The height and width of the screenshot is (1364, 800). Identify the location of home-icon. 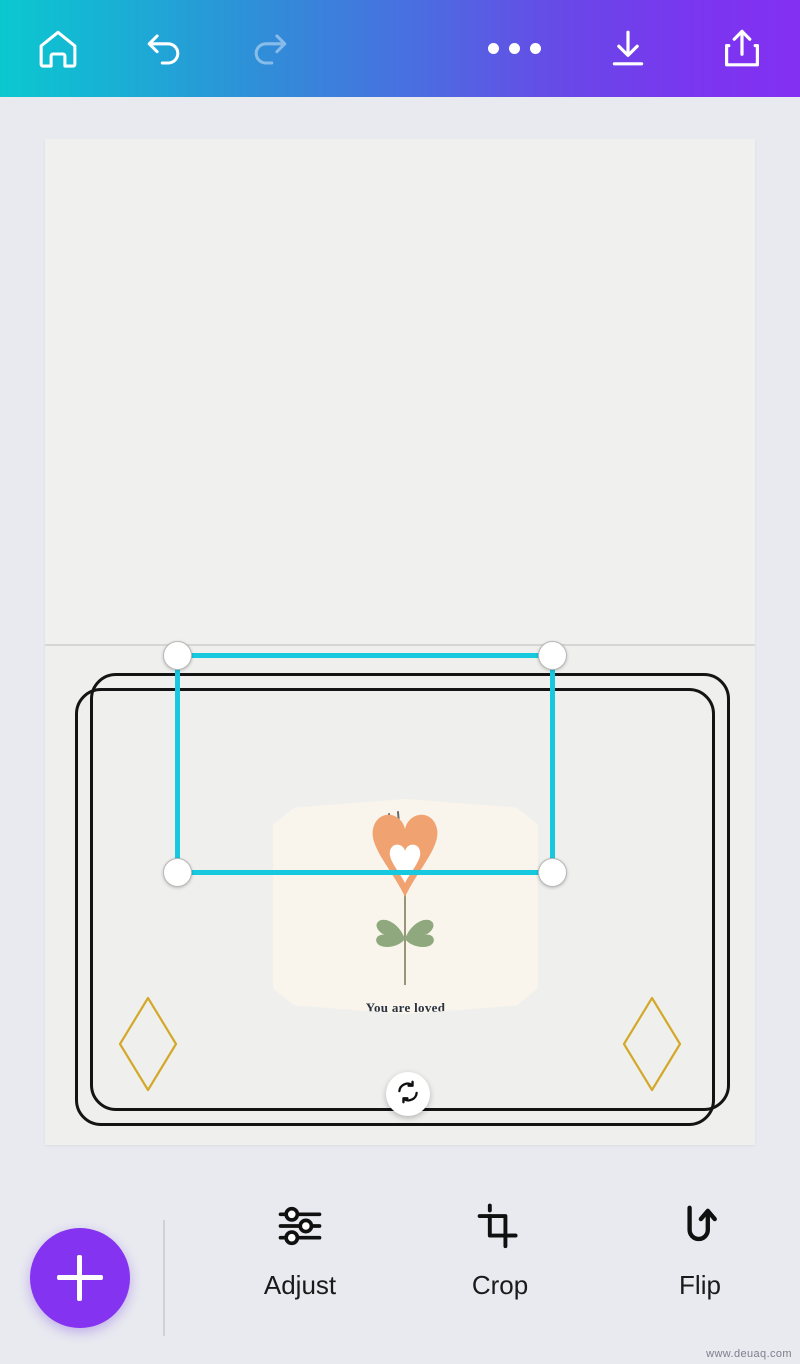
(58, 49).